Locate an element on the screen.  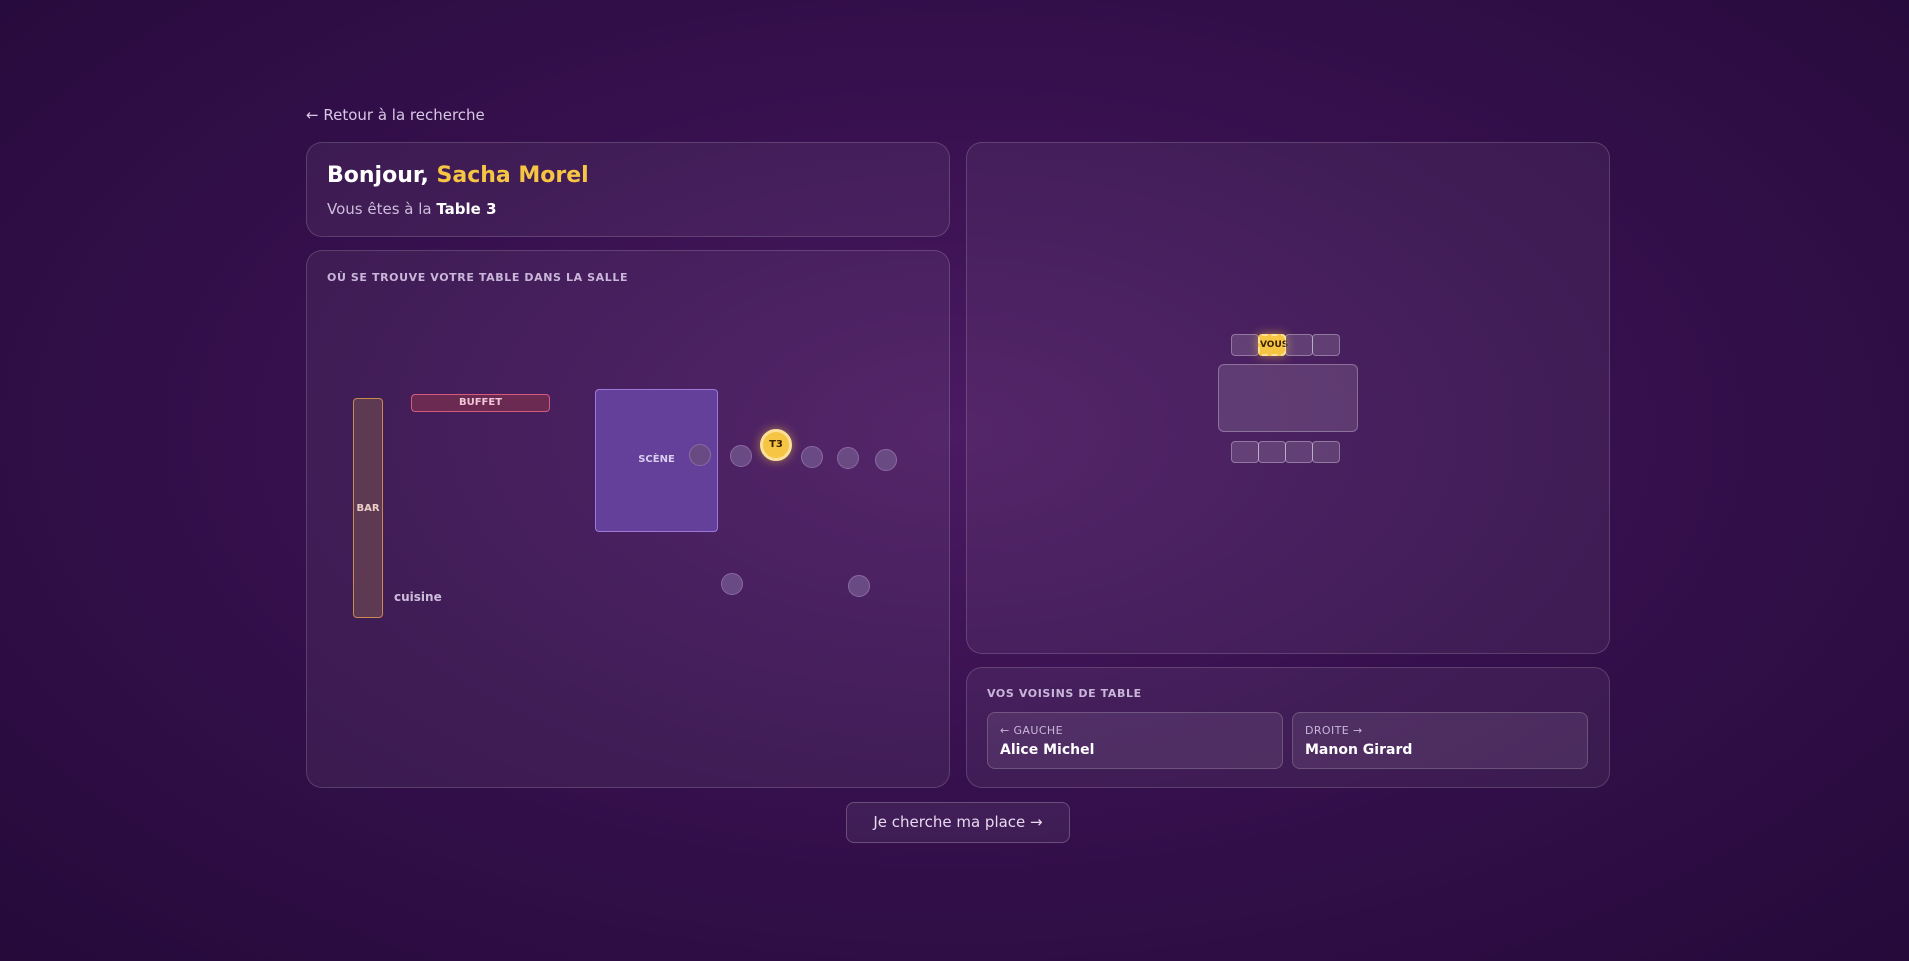
back-to-search-link: ← Retour à la recherche is located at coordinates (395, 115).